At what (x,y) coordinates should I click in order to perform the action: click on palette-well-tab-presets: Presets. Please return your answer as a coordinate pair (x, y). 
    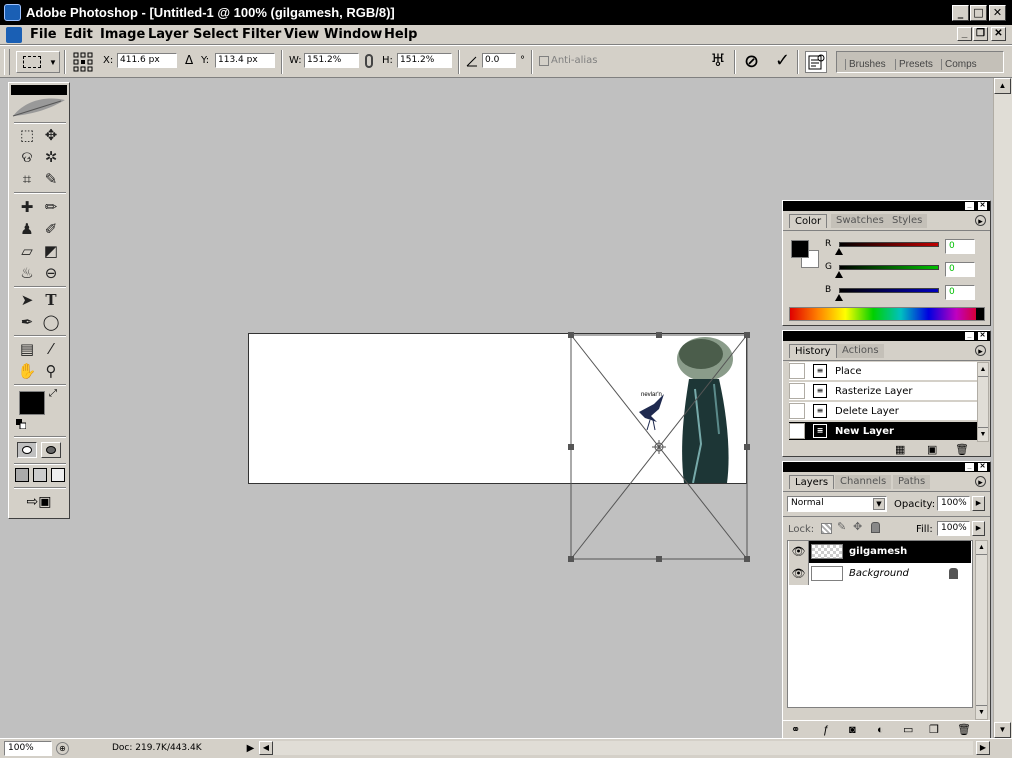
    Looking at the image, I should click on (914, 64).